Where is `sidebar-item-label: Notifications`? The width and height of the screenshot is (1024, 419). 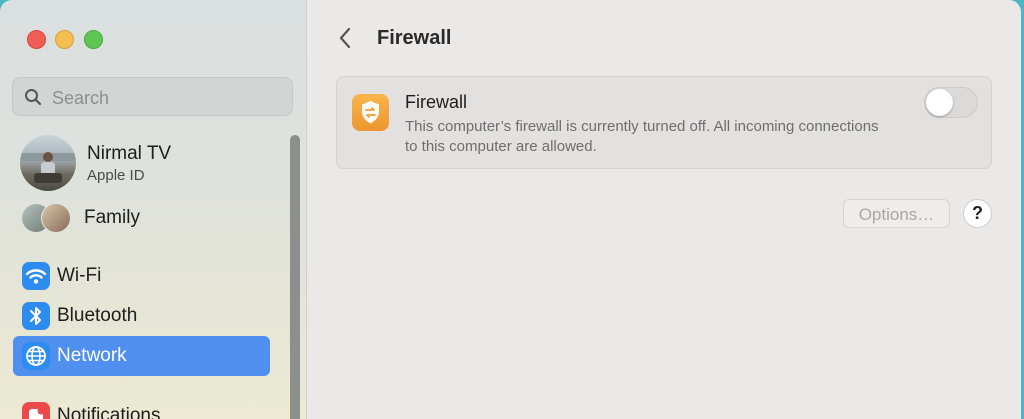 sidebar-item-label: Notifications is located at coordinates (109, 412).